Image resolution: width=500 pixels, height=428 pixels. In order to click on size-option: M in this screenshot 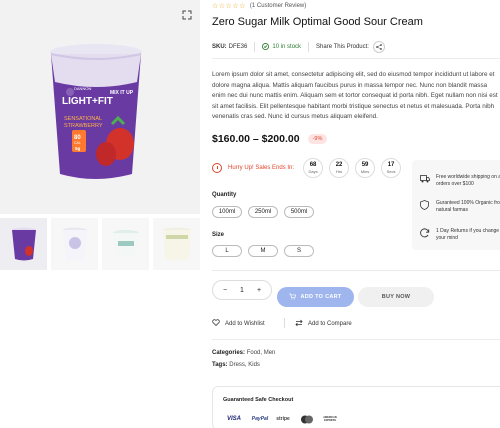, I will do `click(263, 251)`.